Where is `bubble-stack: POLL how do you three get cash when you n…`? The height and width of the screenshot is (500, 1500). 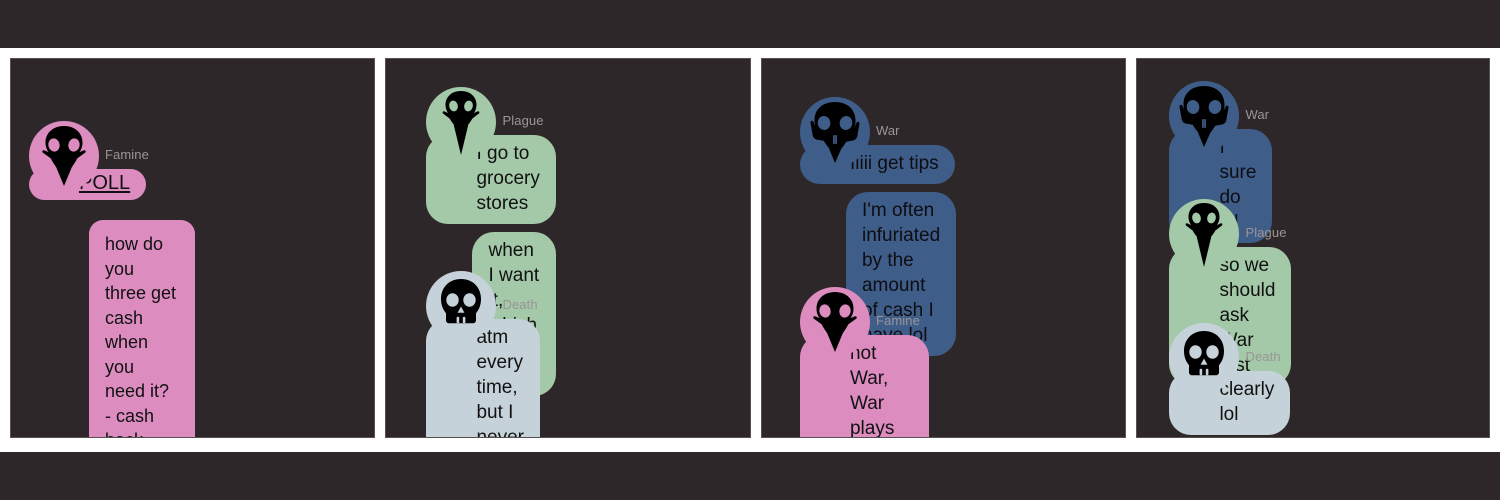
bubble-stack: POLL how do you three get cash when you n… is located at coordinates (112, 303).